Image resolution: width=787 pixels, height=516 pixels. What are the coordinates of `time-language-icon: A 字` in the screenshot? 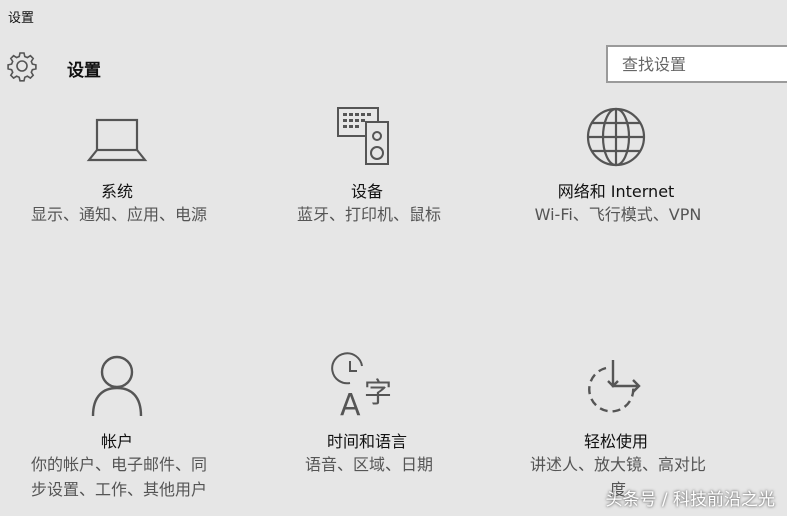 It's located at (361, 387).